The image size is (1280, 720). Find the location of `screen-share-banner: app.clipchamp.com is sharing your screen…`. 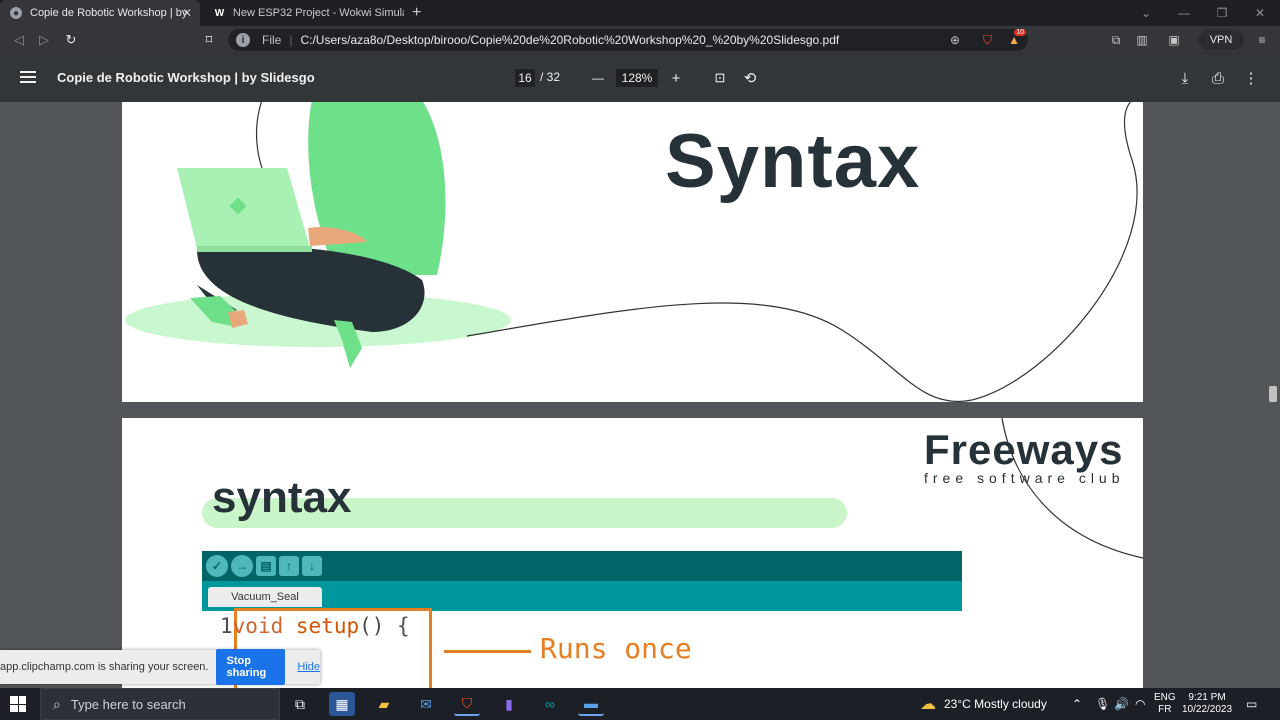

screen-share-banner: app.clipchamp.com is sharing your screen… is located at coordinates (160, 667).